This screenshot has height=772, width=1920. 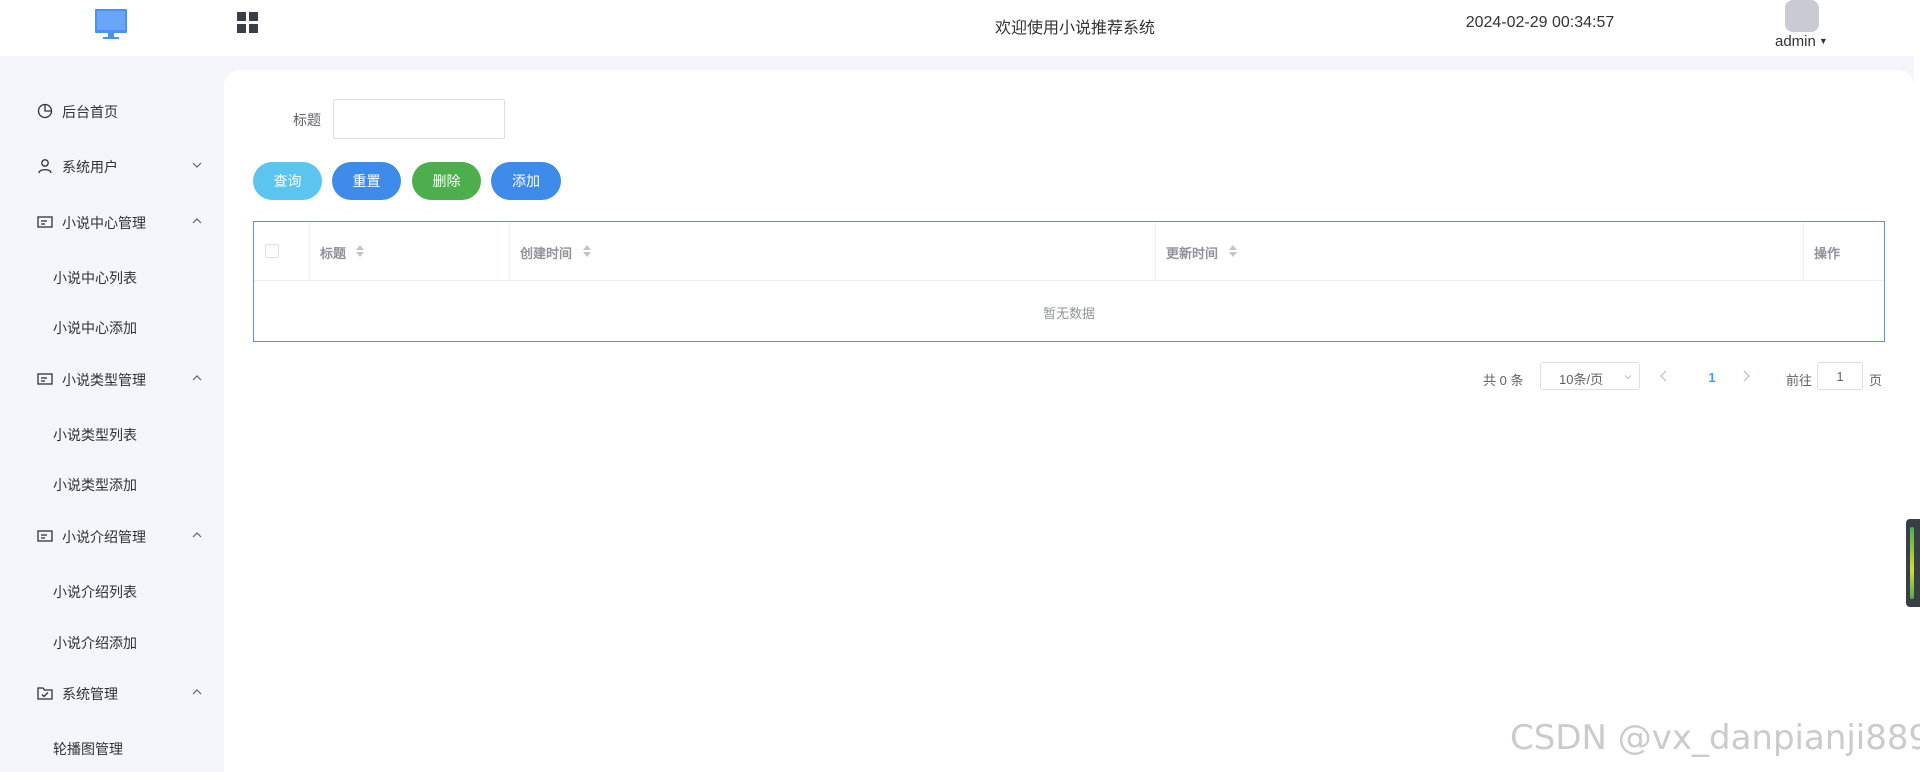 What do you see at coordinates (88, 749) in the screenshot?
I see `sidebar-subitem-label: 轮播图管理` at bounding box center [88, 749].